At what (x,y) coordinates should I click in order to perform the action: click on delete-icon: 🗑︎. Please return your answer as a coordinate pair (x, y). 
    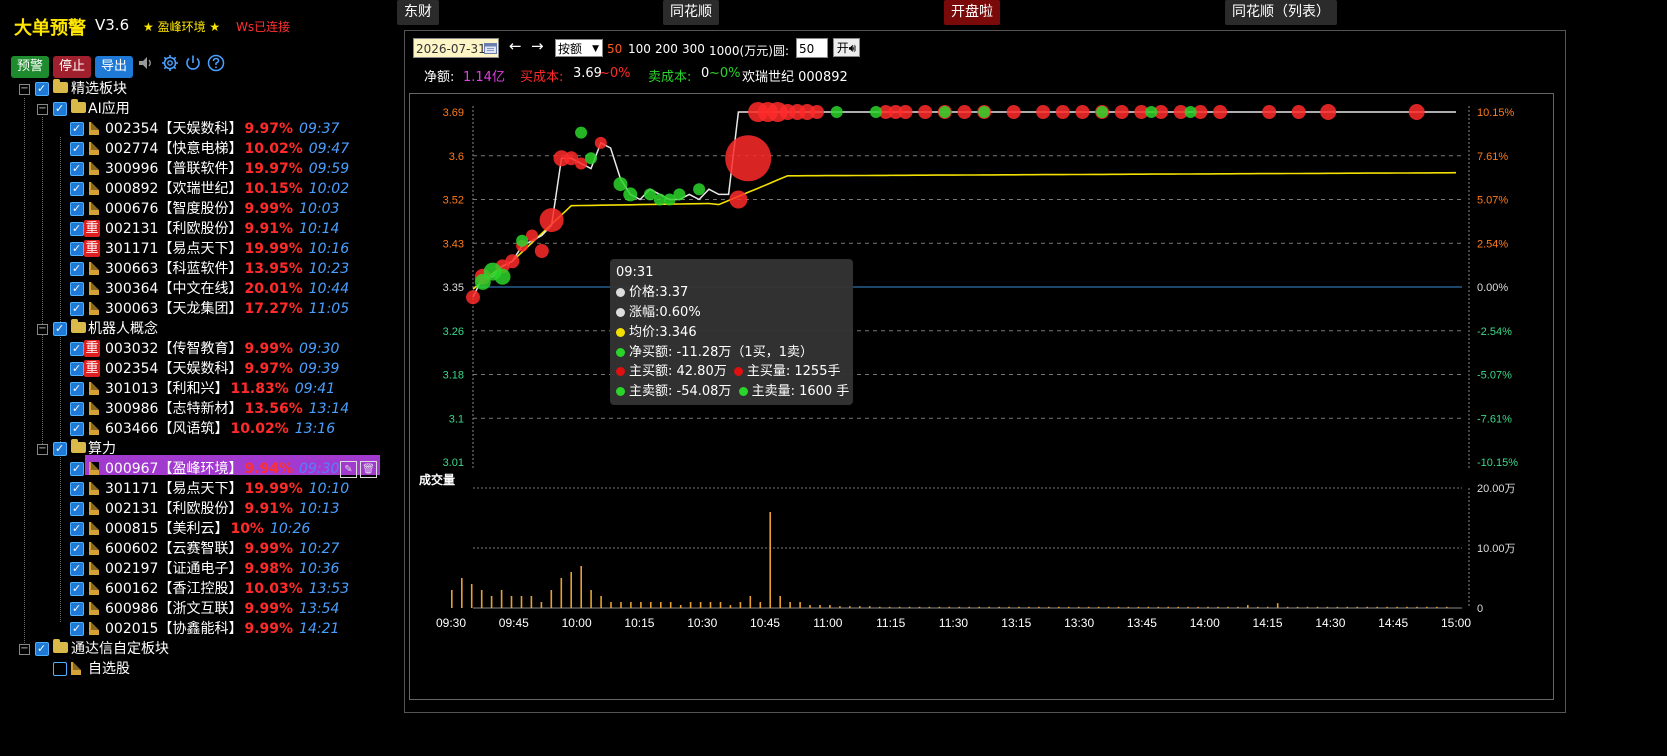
    Looking at the image, I should click on (368, 469).